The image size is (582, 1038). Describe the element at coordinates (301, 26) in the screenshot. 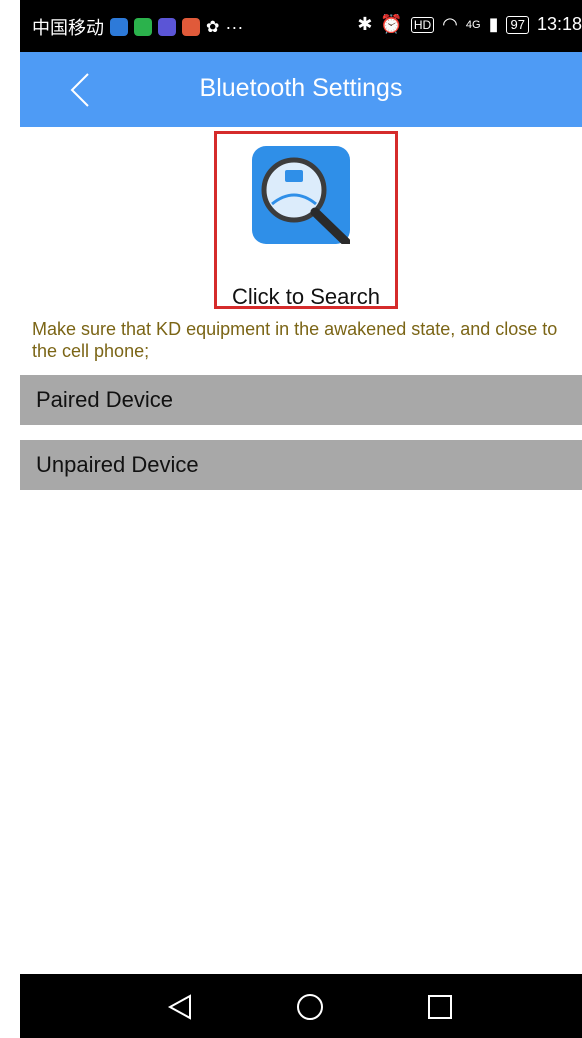

I see `status-bar: 中国移动 ✿ ··· ✱ ⏰ HD ◠ 4G ▮ 97 13:18` at that location.